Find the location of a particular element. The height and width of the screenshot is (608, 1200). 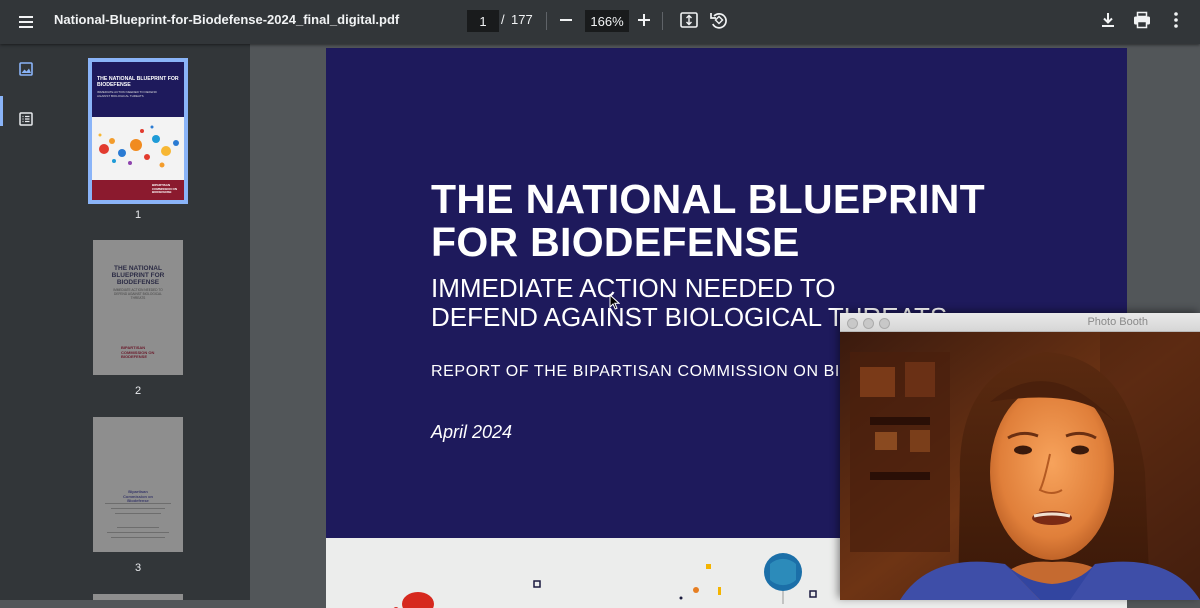

thumbnail-number: 2 is located at coordinates (138, 391).